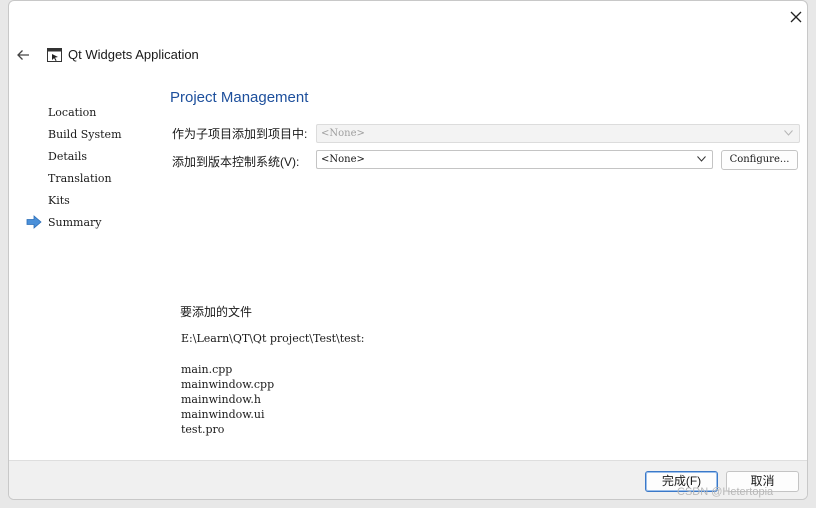  I want to click on close-button, so click(796, 17).